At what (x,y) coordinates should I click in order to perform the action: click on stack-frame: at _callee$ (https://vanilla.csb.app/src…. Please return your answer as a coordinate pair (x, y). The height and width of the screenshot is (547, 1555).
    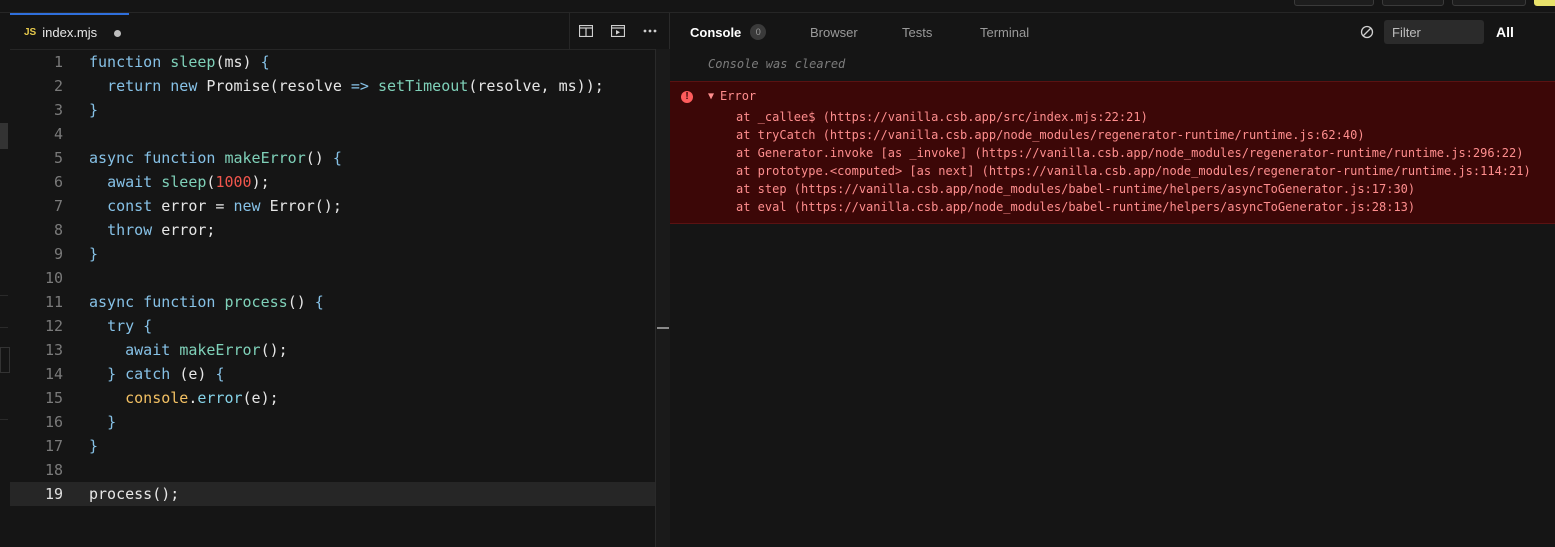
    Looking at the image, I should click on (1133, 117).